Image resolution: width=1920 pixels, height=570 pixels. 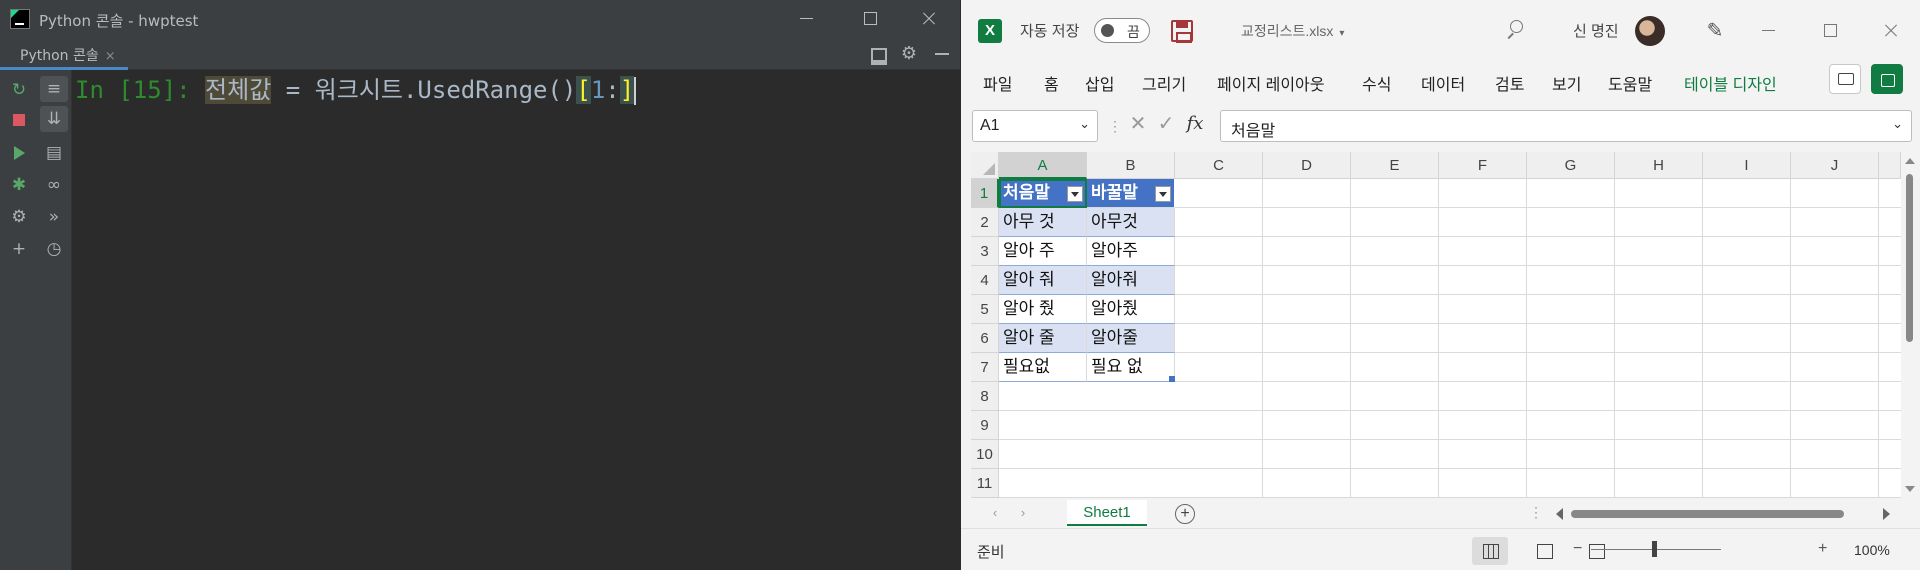 I want to click on row-header: 8, so click(x=985, y=396).